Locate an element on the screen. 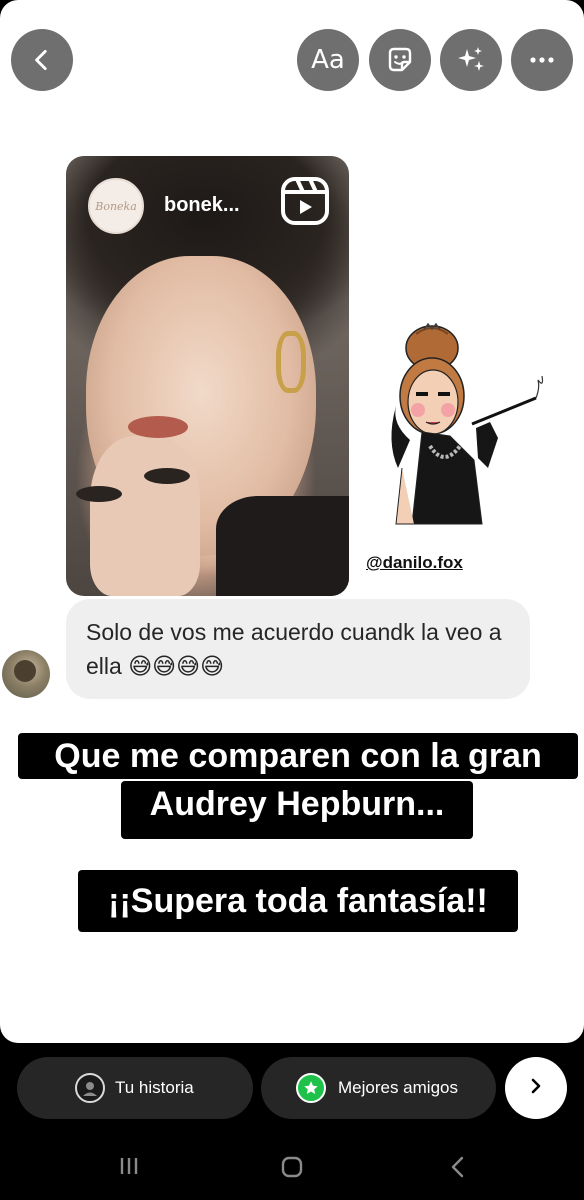 This screenshot has width=584, height=1200. photo-lips is located at coordinates (158, 427).